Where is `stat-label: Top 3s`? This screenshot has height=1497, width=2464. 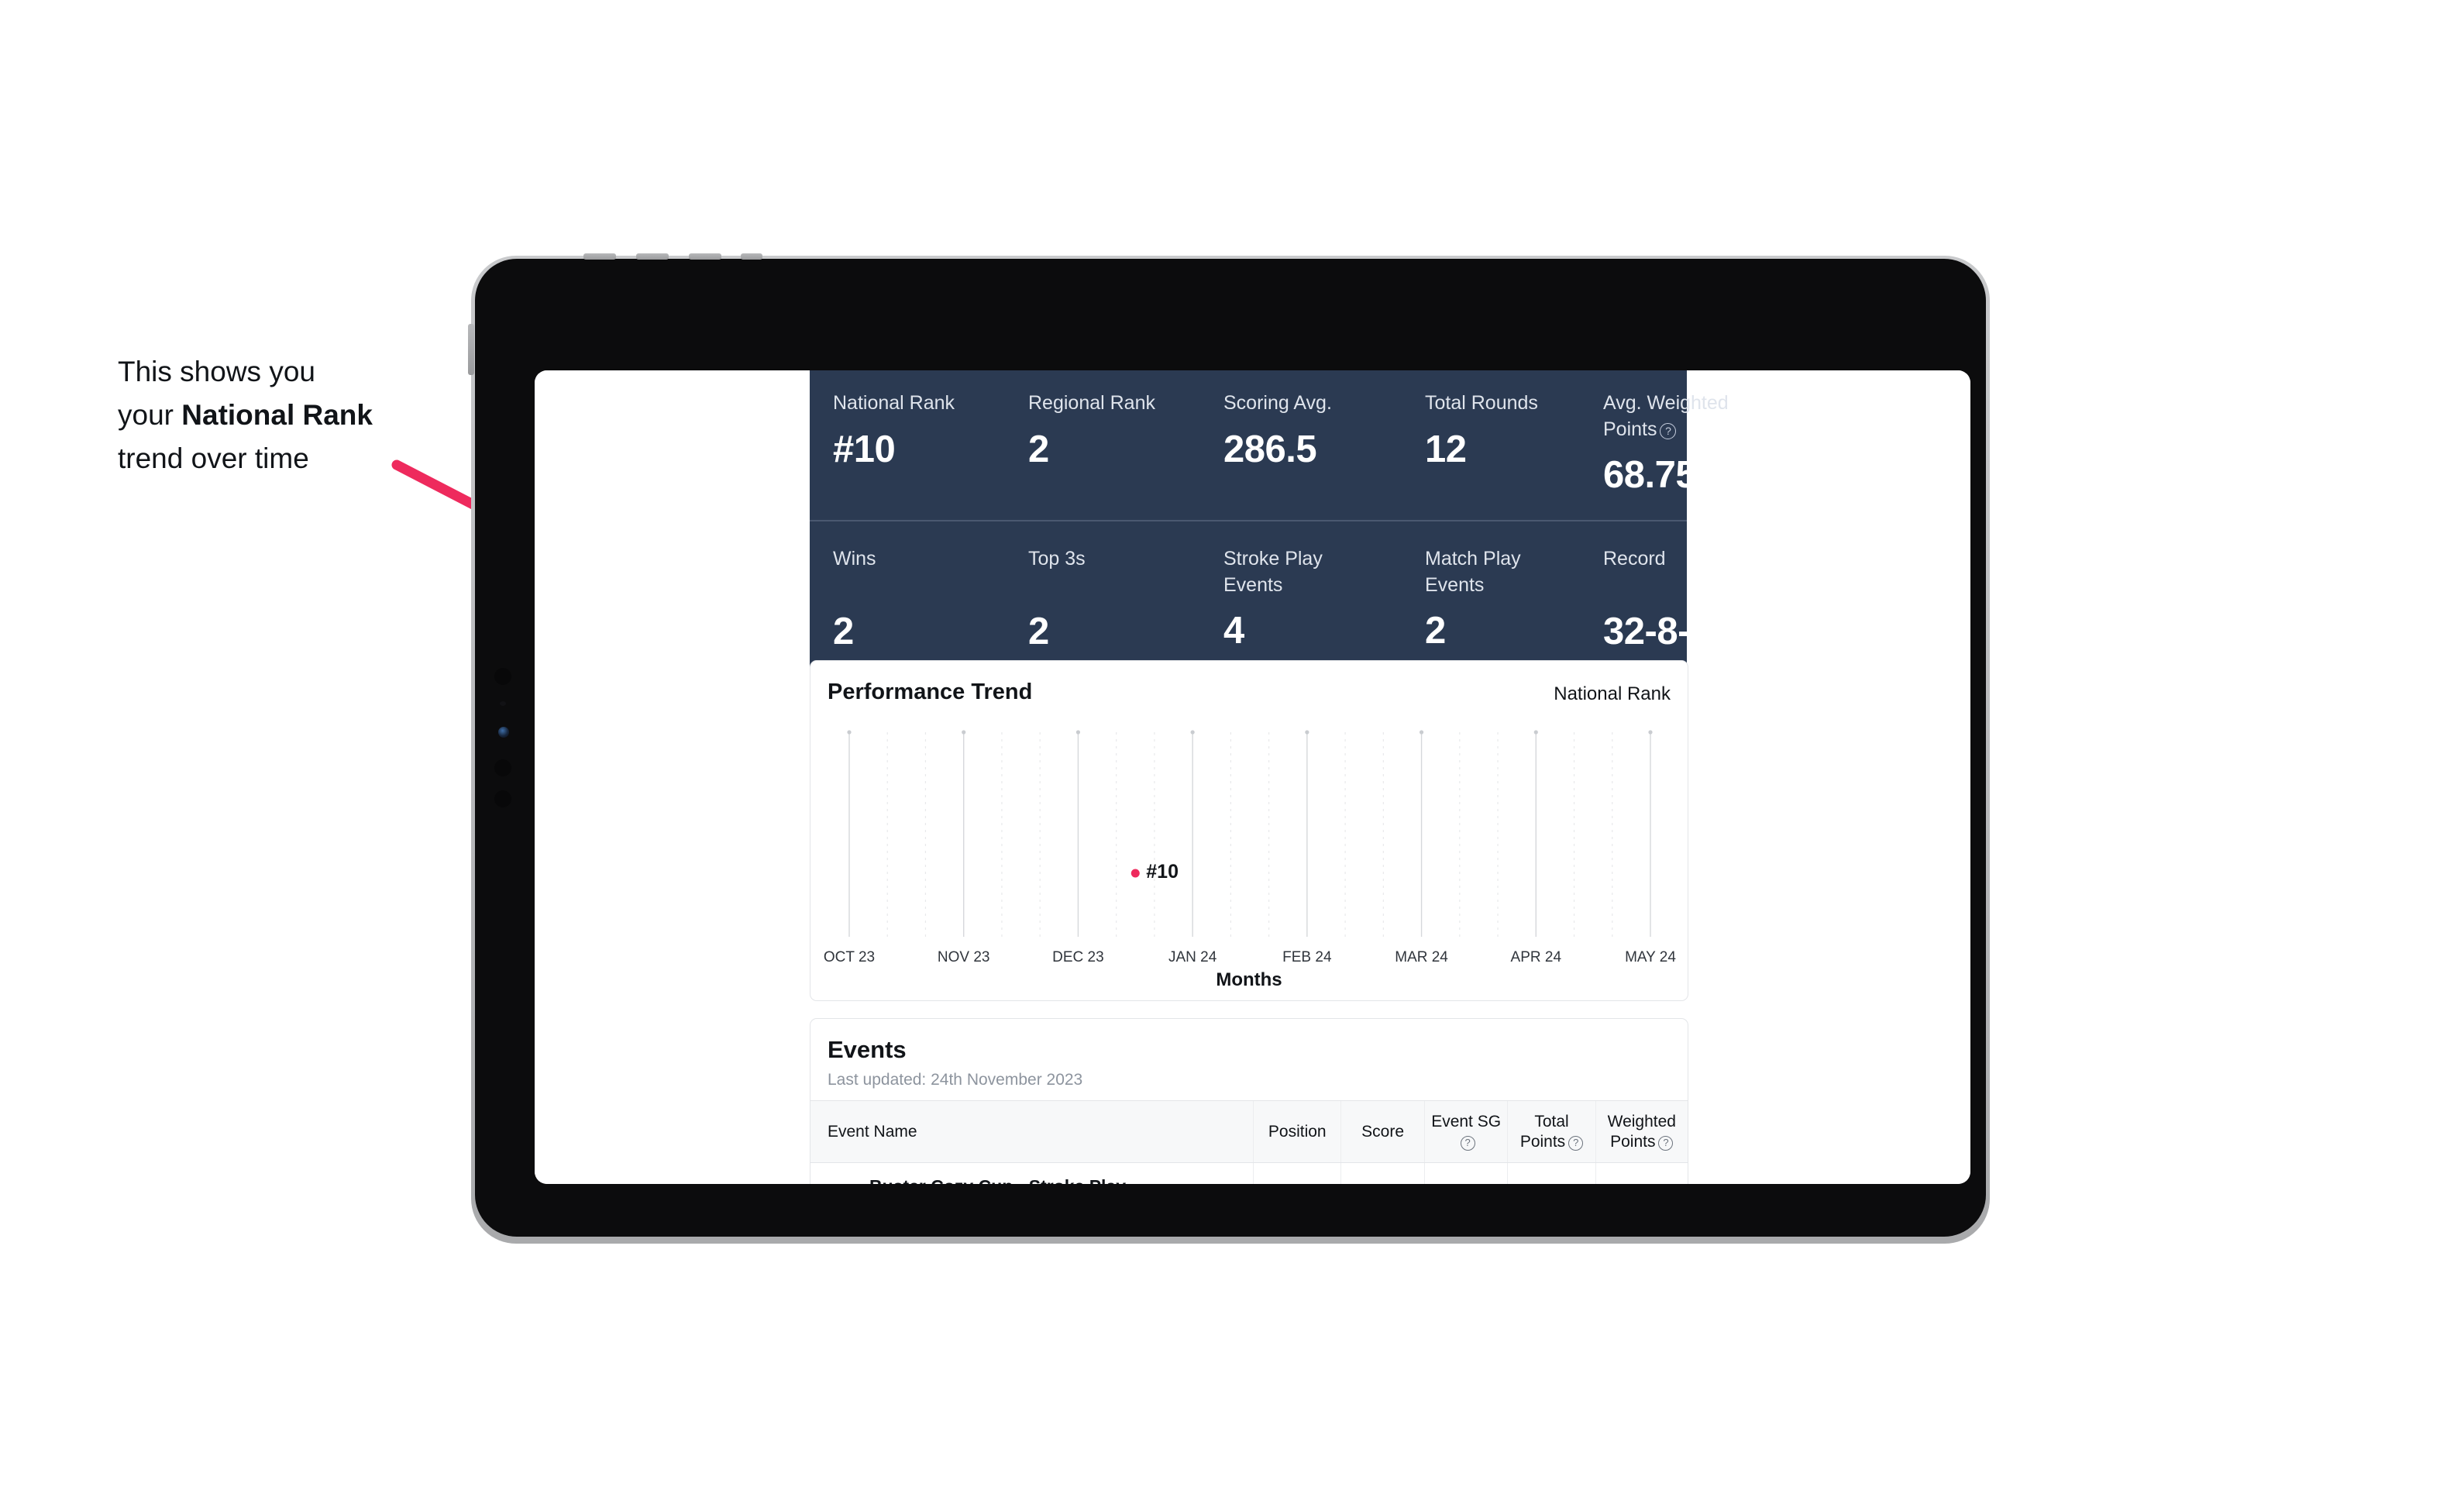
stat-label: Top 3s is located at coordinates (1057, 559).